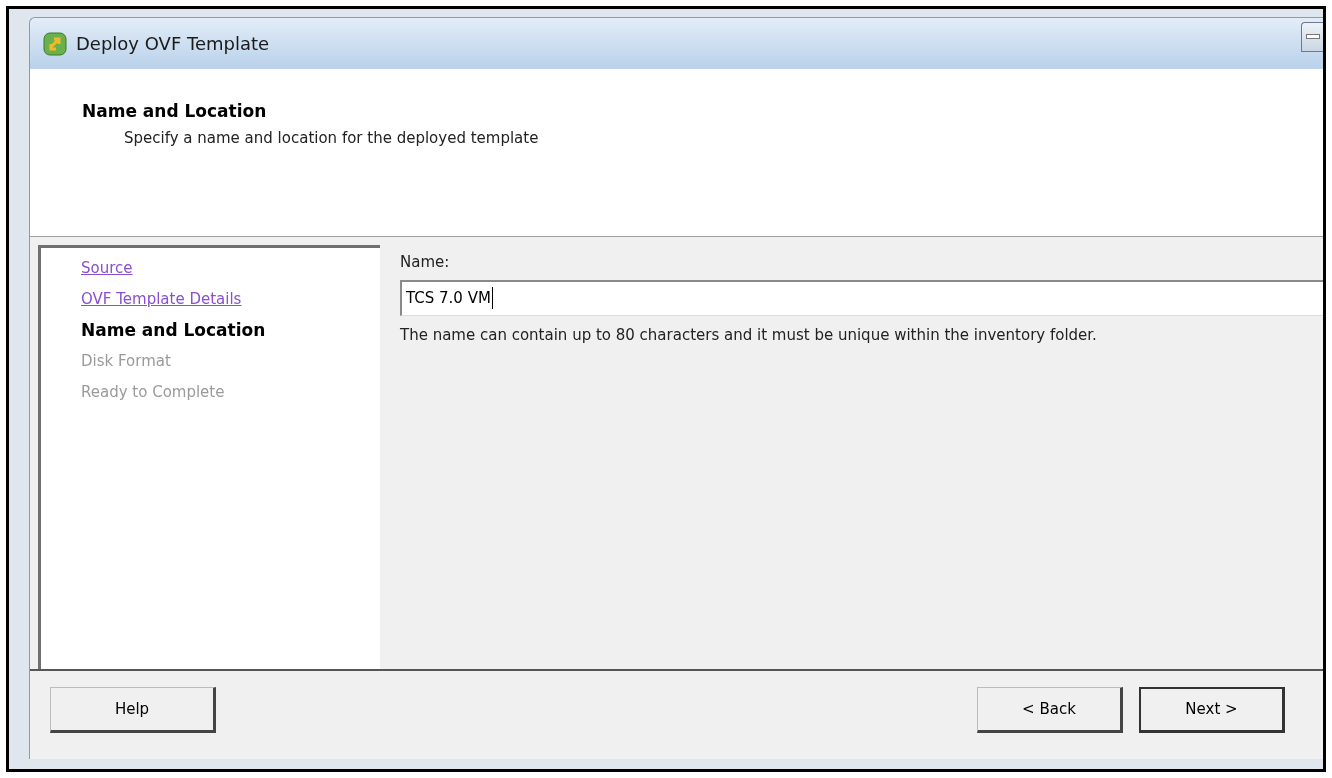  What do you see at coordinates (1050, 710) in the screenshot?
I see `back-button: < Back` at bounding box center [1050, 710].